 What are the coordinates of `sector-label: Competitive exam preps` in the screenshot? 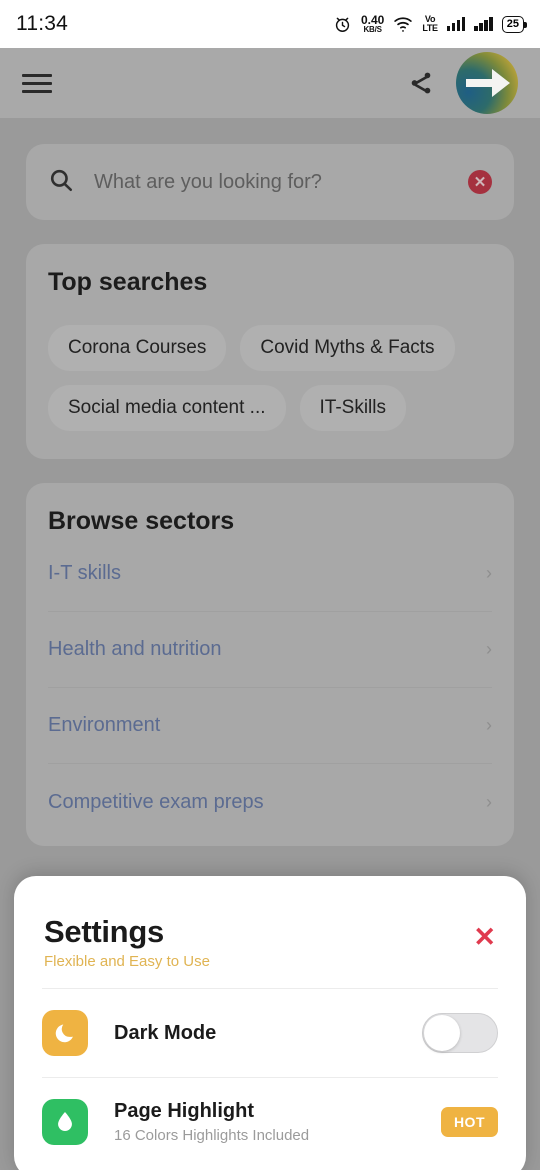 It's located at (156, 801).